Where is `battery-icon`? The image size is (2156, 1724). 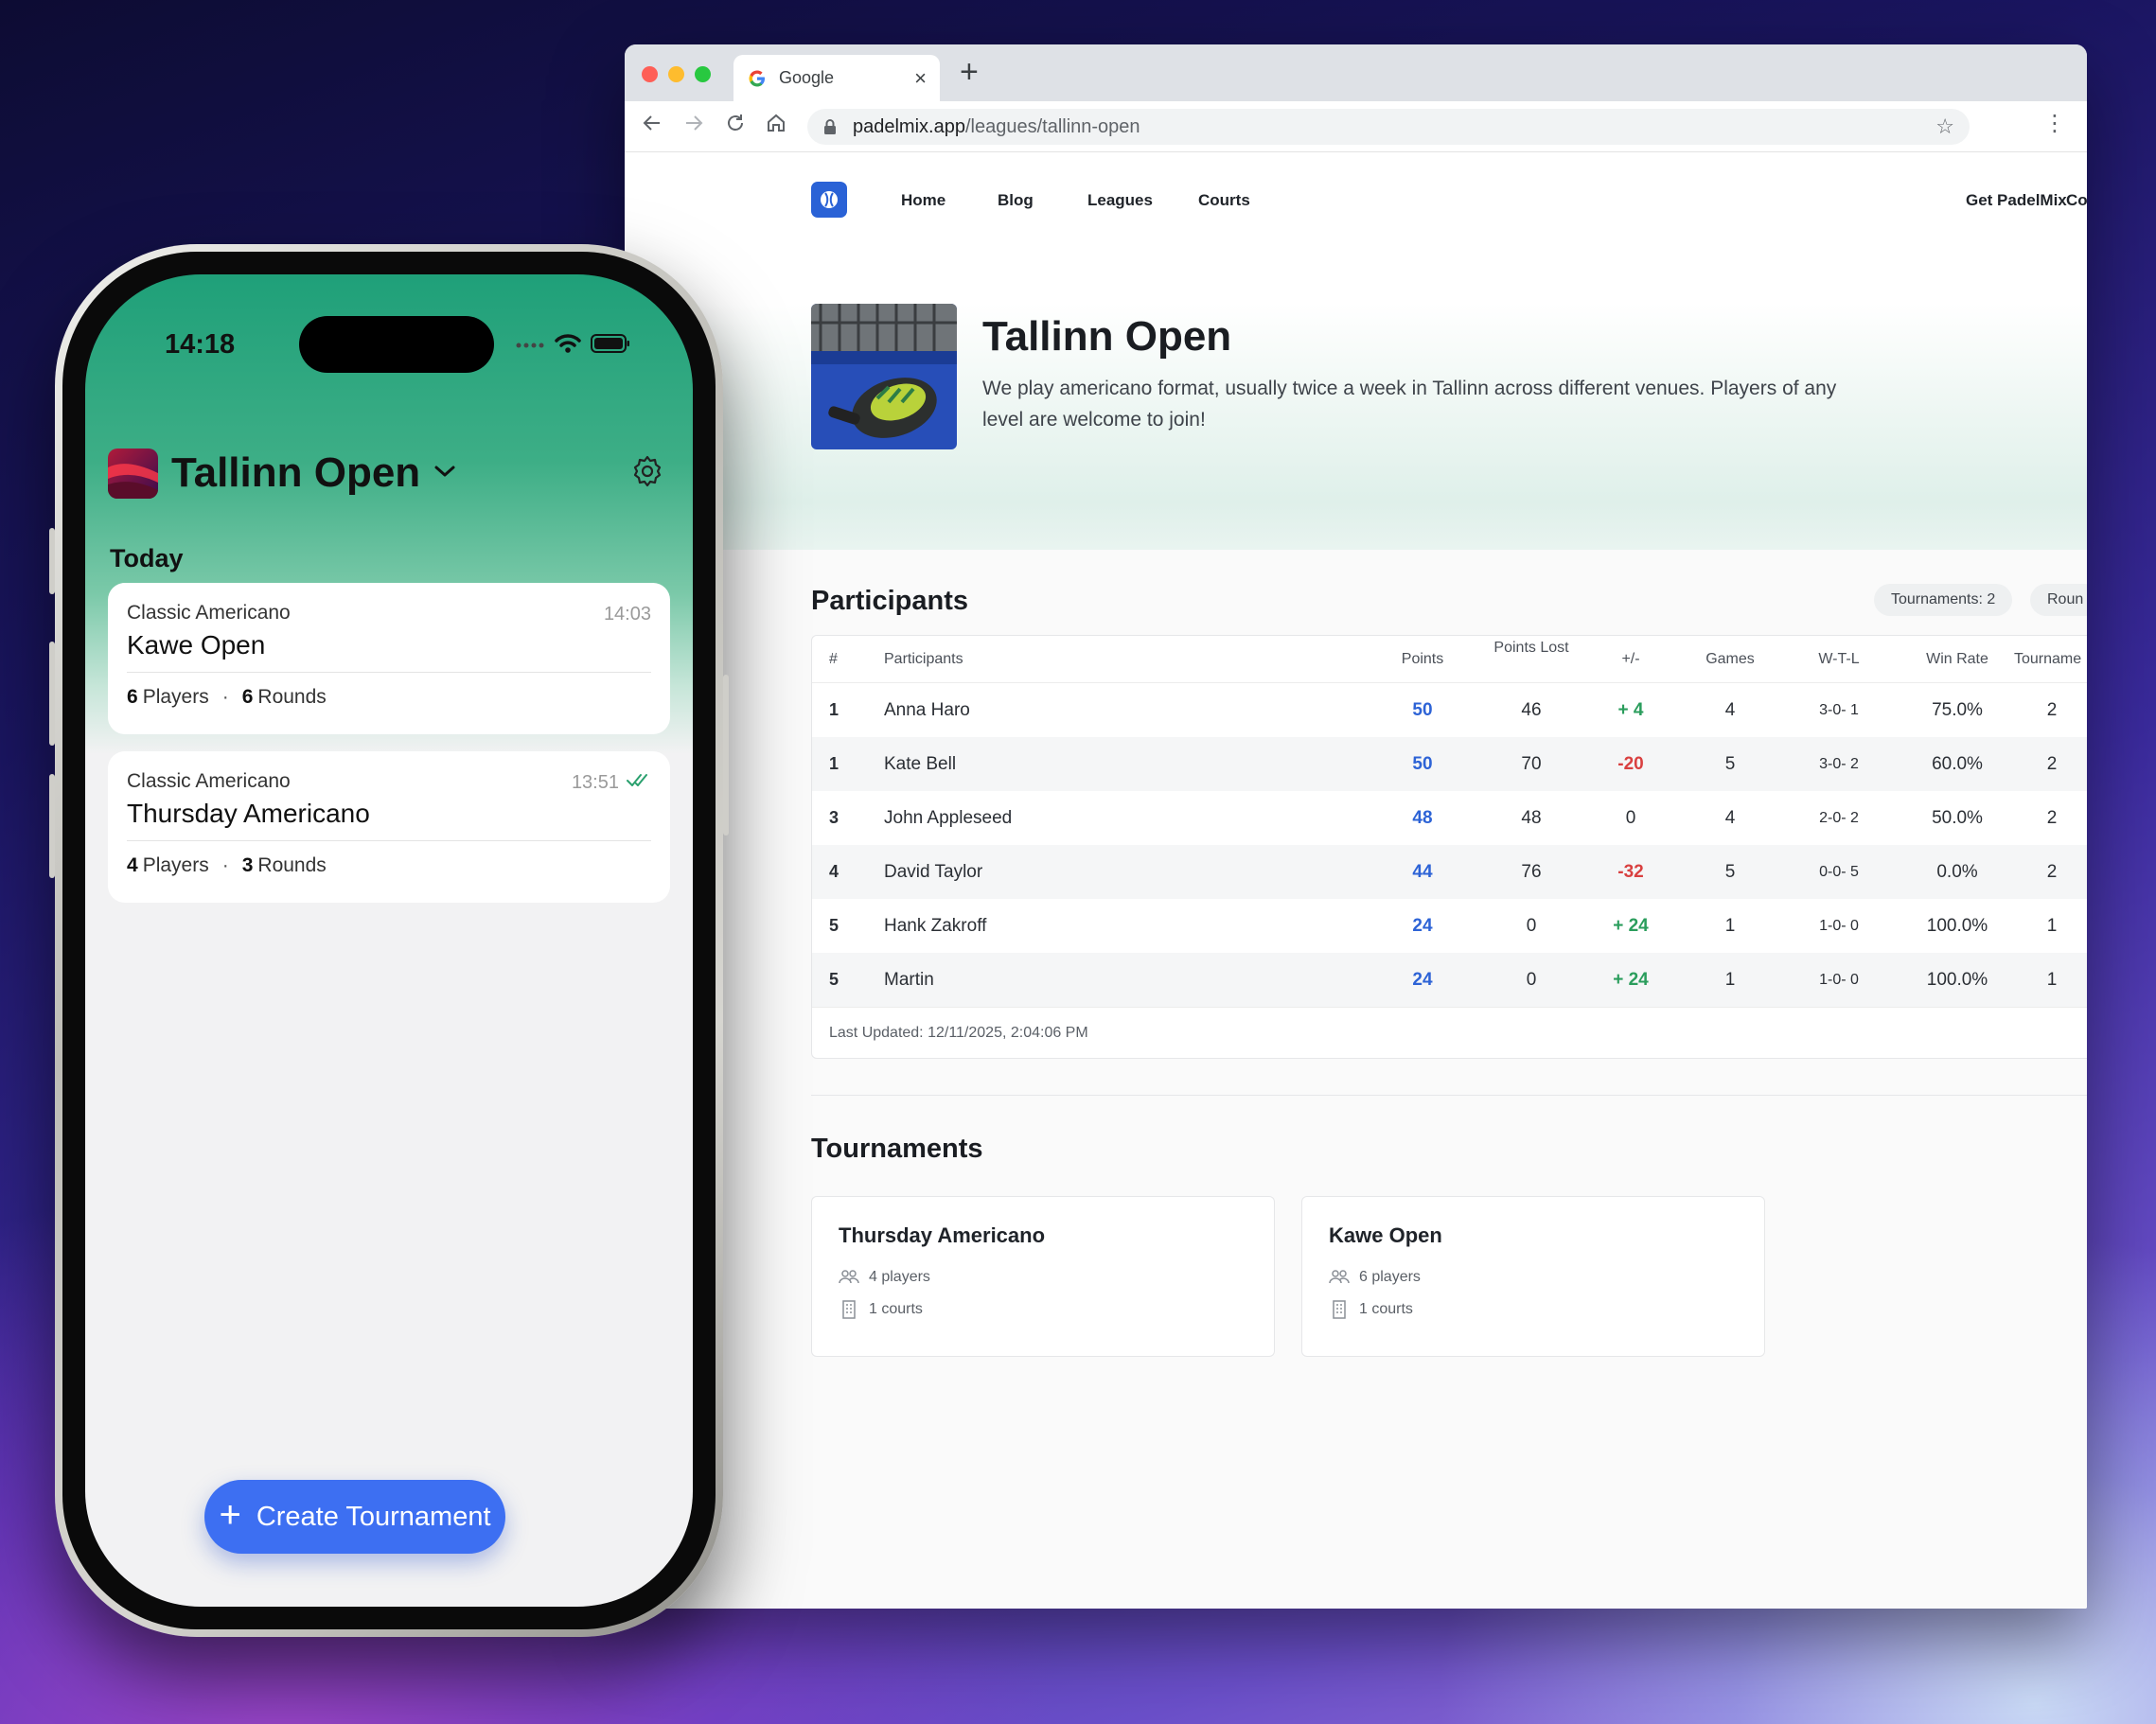
battery-icon is located at coordinates (610, 346).